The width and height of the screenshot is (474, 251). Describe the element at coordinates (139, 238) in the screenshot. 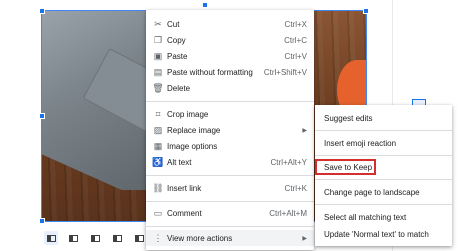

I see `in-front-of-text-icon` at that location.